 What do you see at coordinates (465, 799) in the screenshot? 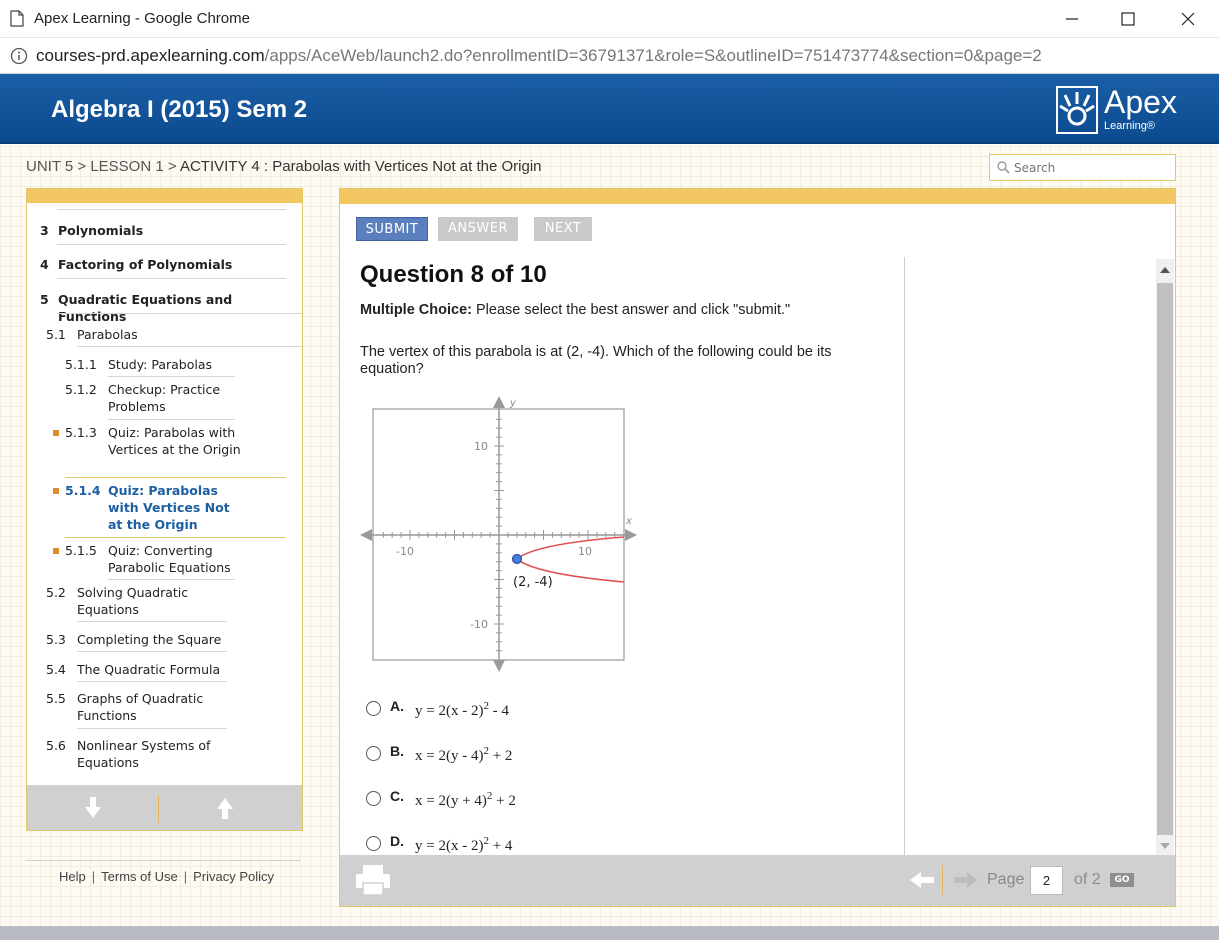
I see `choice-equation: x = 2(y + 4)2 + 2` at bounding box center [465, 799].